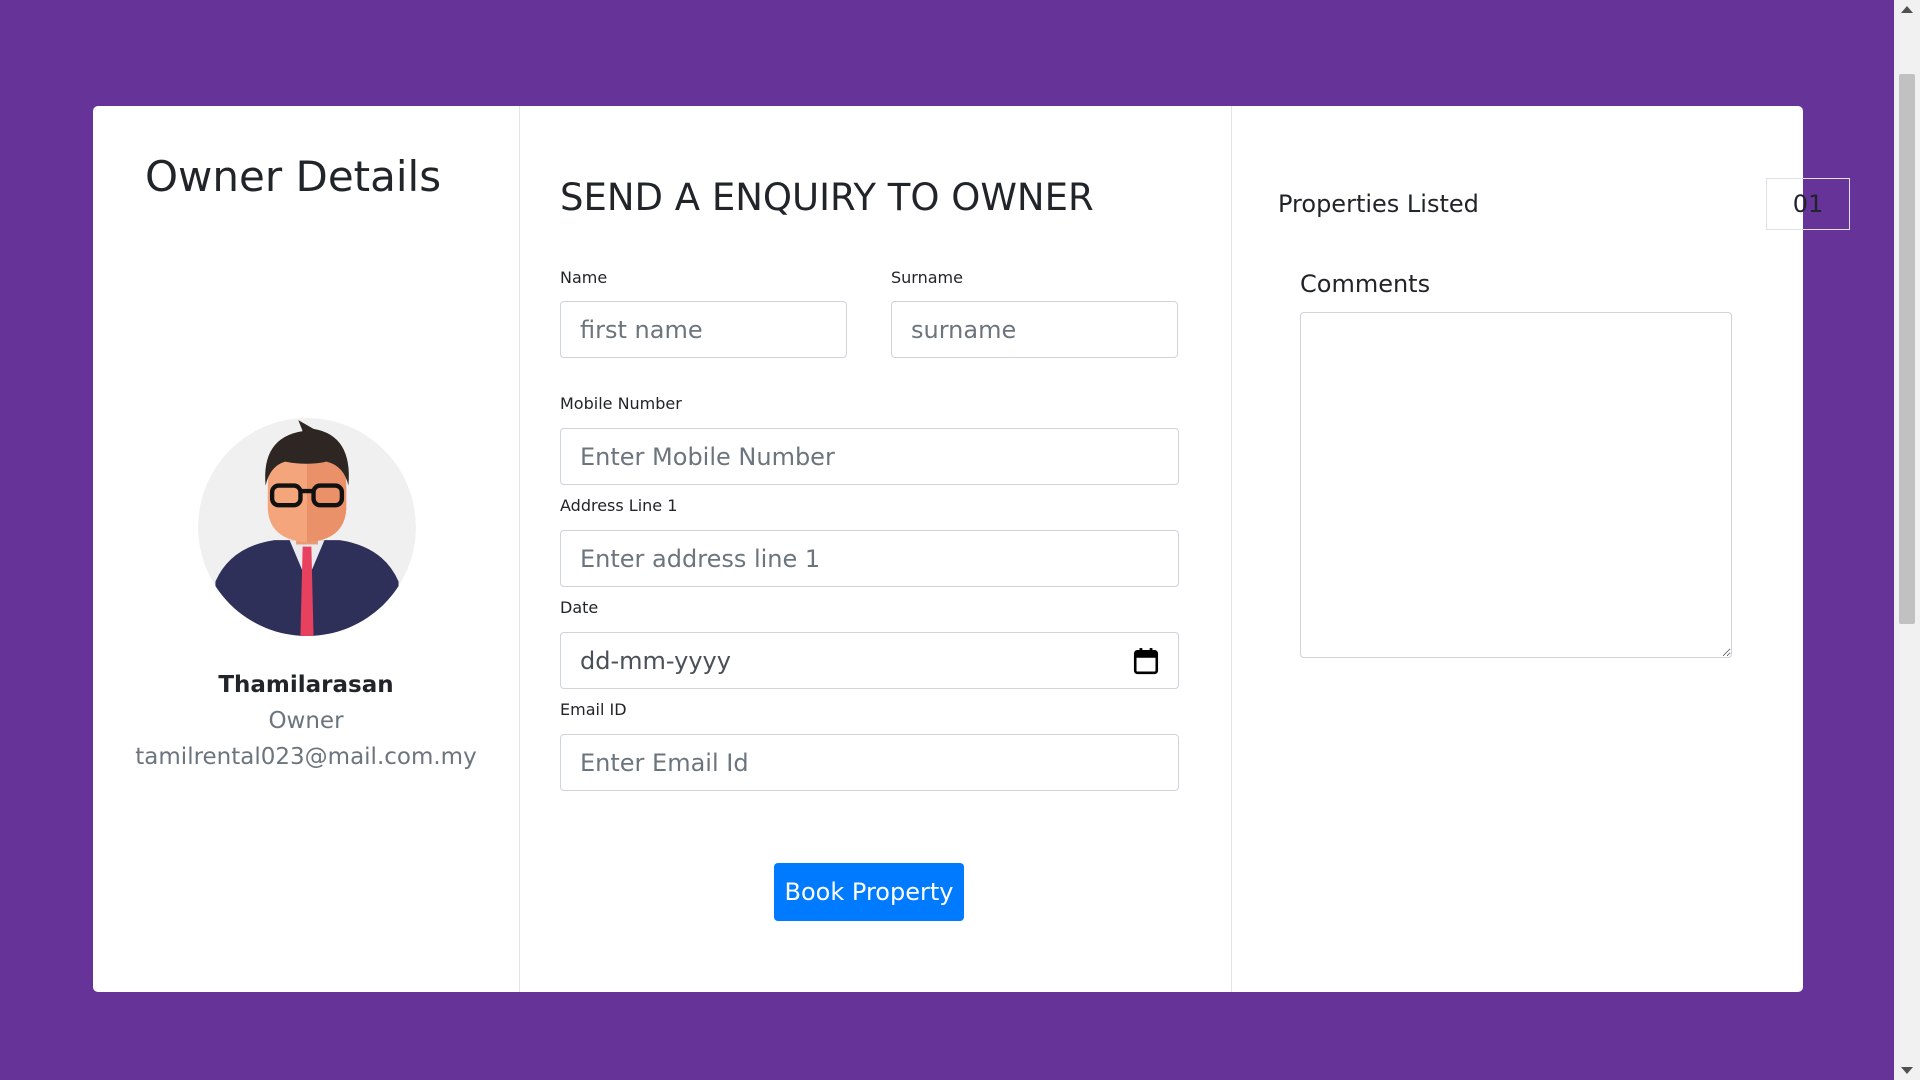  What do you see at coordinates (584, 277) in the screenshot?
I see `name-label: Name` at bounding box center [584, 277].